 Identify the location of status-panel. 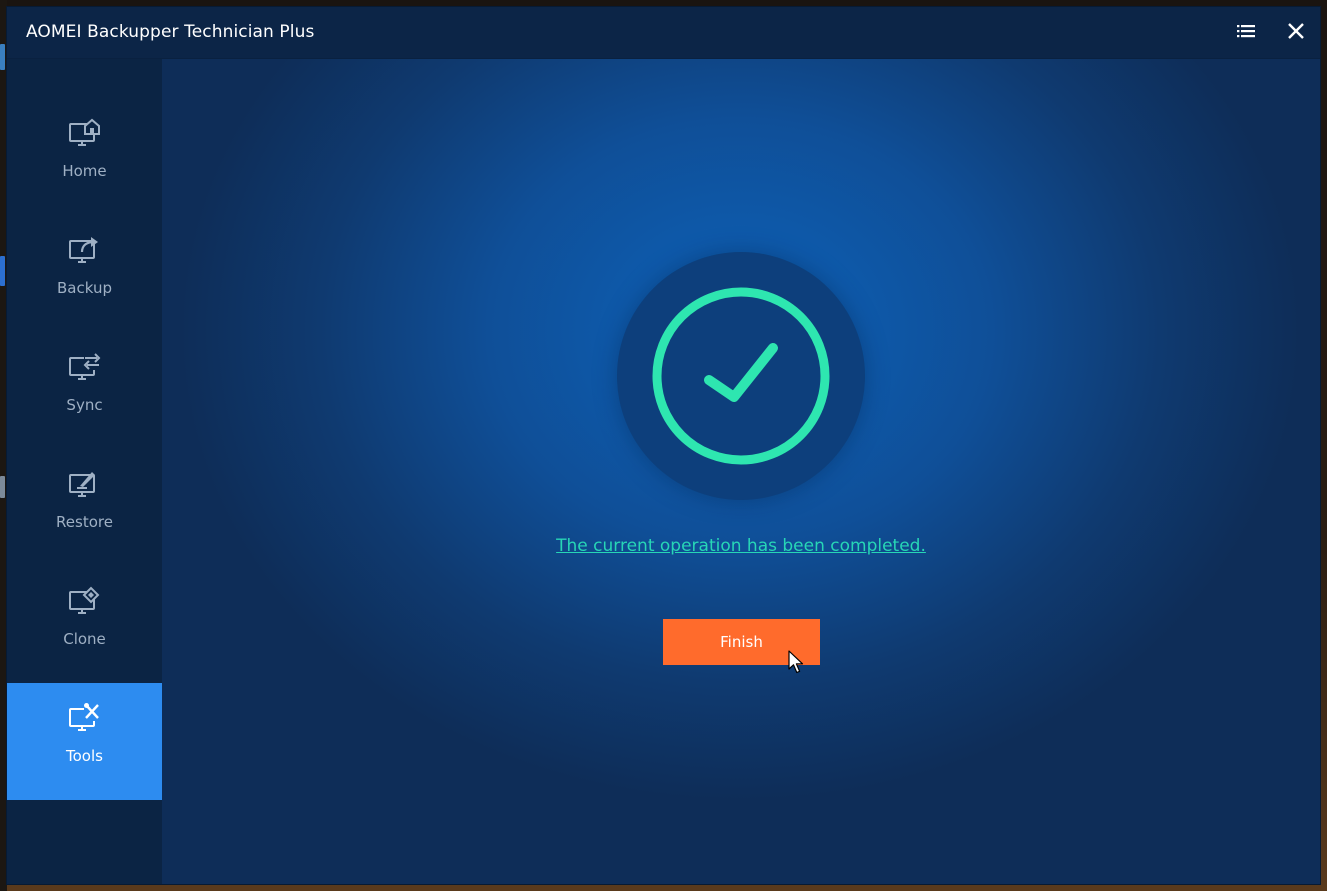
(741, 376).